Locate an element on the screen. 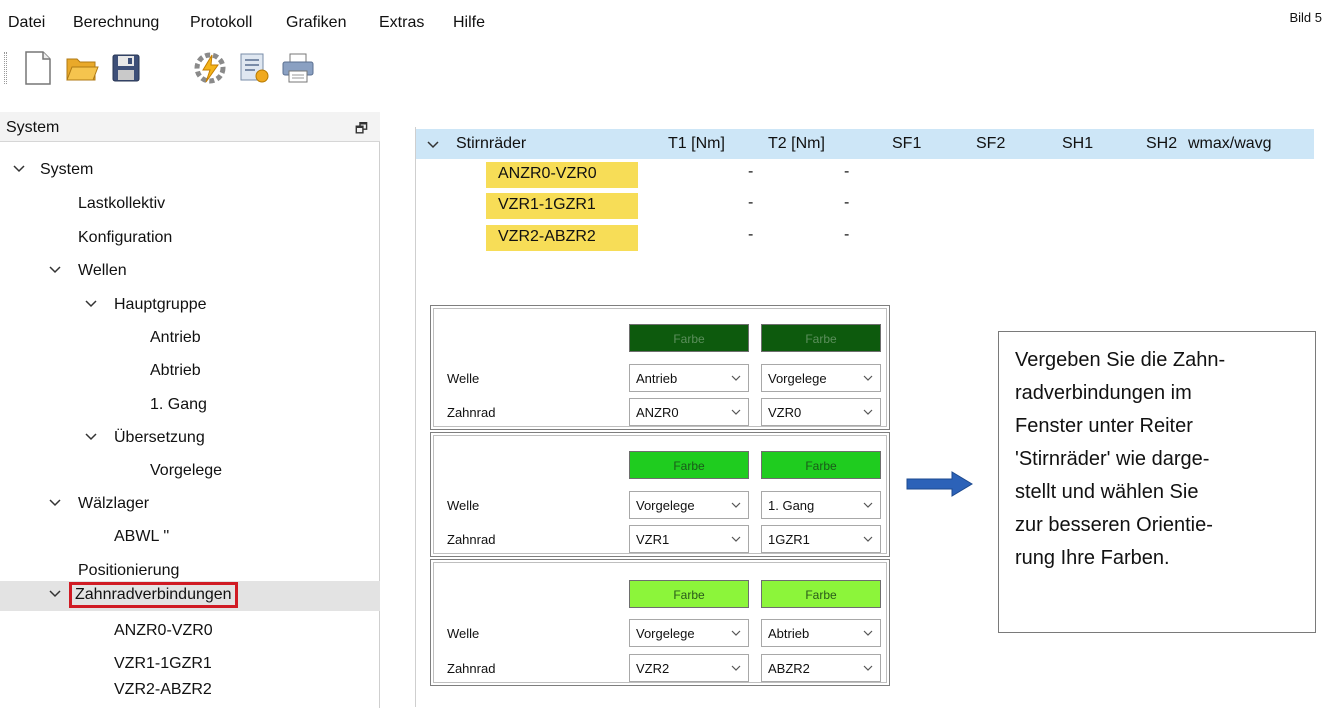 The width and height of the screenshot is (1330, 708). column-header-sh2: SH2 is located at coordinates (1161, 144).